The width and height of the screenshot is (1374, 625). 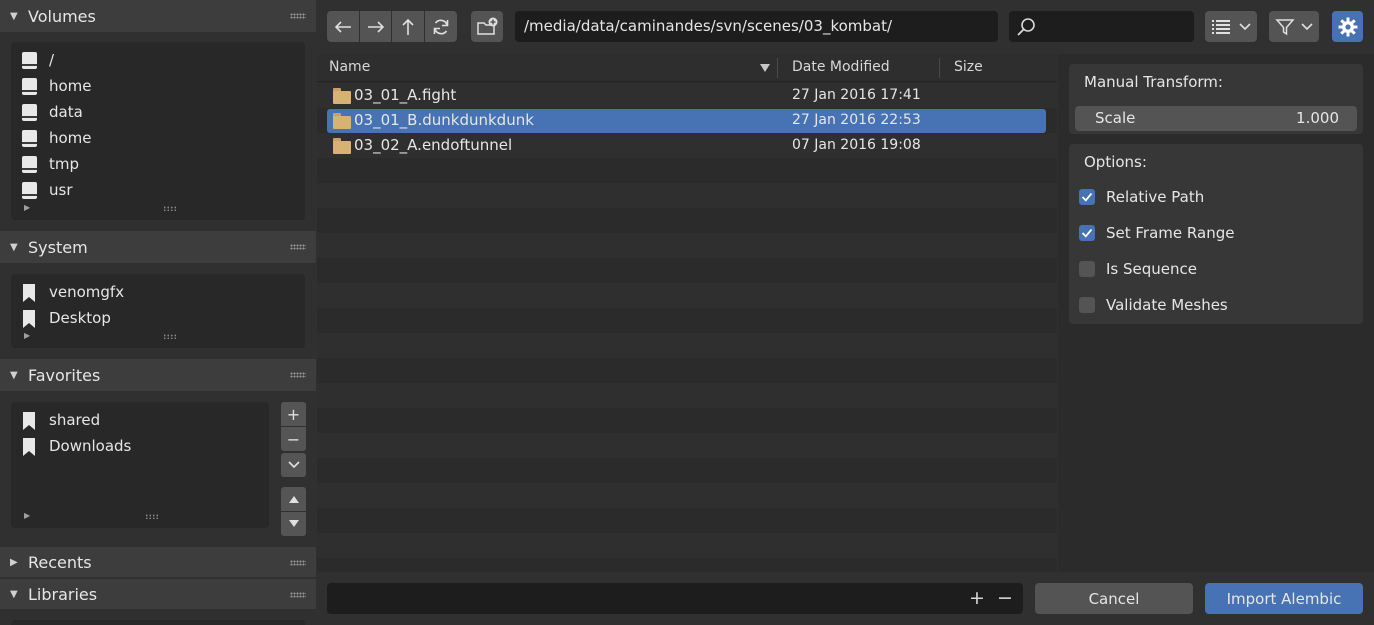 I want to click on move-up-button, so click(x=293, y=499).